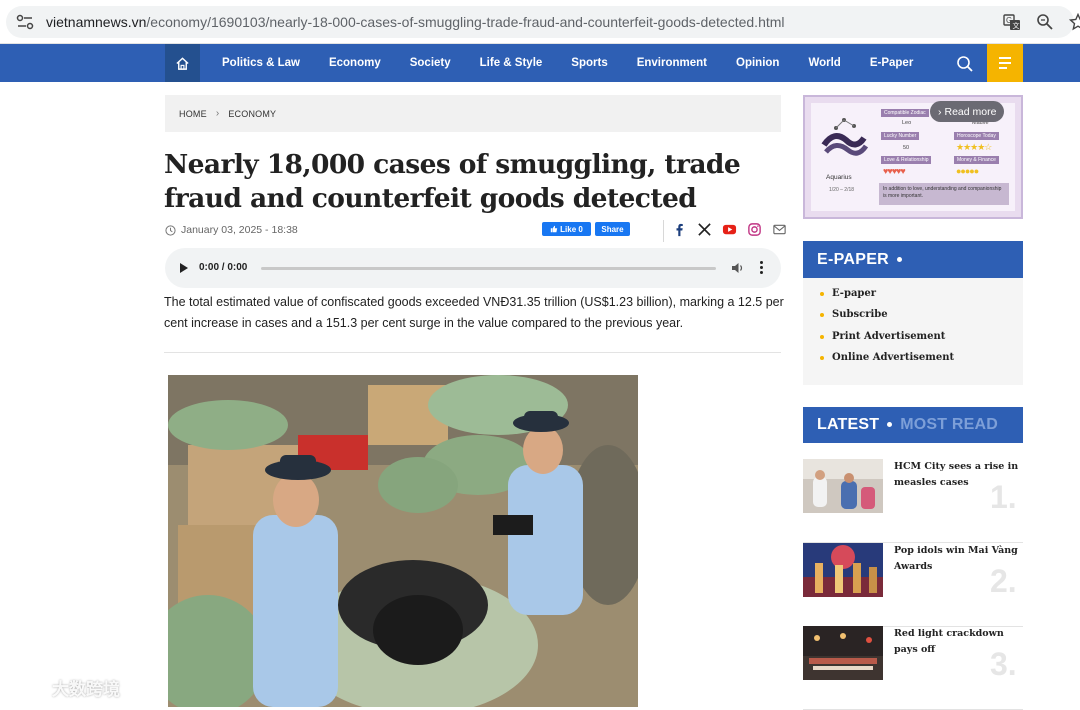 Image resolution: width=1080 pixels, height=710 pixels. Describe the element at coordinates (973, 147) in the screenshot. I see `ad-rating-stars-icon: ★★★★☆` at that location.